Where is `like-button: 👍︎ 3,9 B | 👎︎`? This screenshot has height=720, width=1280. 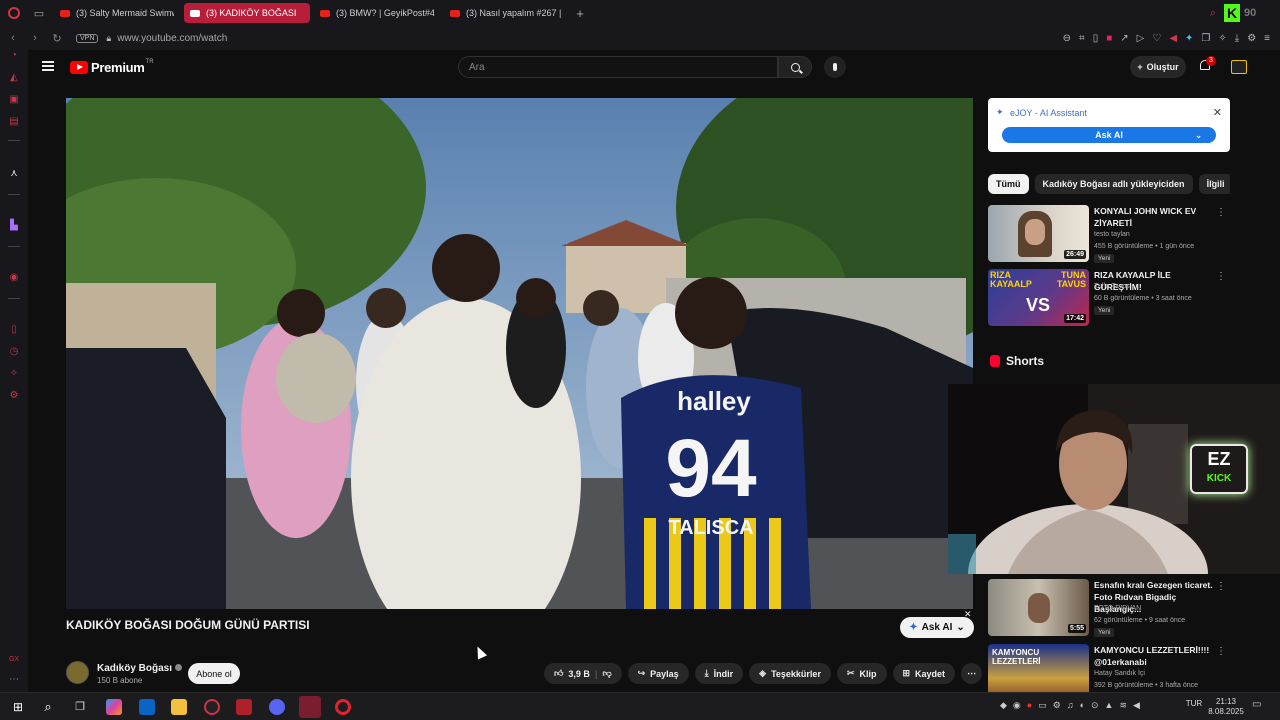
like-button: 👍︎ 3,9 B | 👎︎ is located at coordinates (583, 673).